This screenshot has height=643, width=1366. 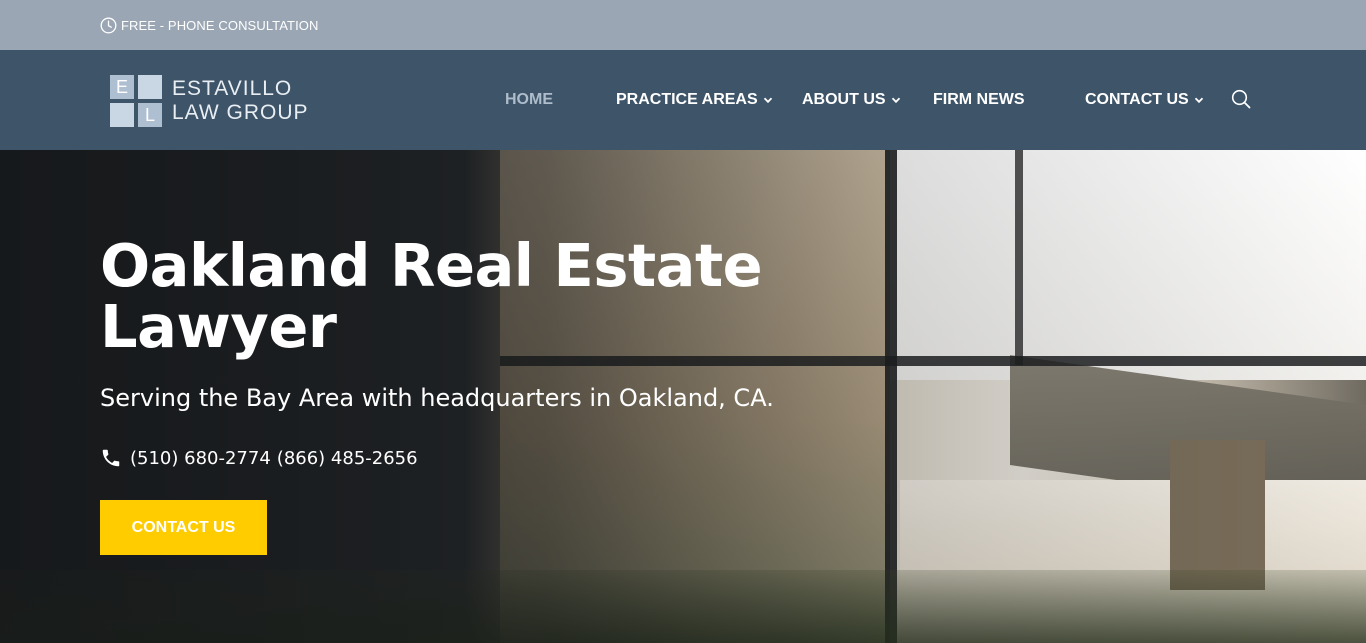 What do you see at coordinates (844, 99) in the screenshot?
I see `nav-item-about-us-label: ABOUT US` at bounding box center [844, 99].